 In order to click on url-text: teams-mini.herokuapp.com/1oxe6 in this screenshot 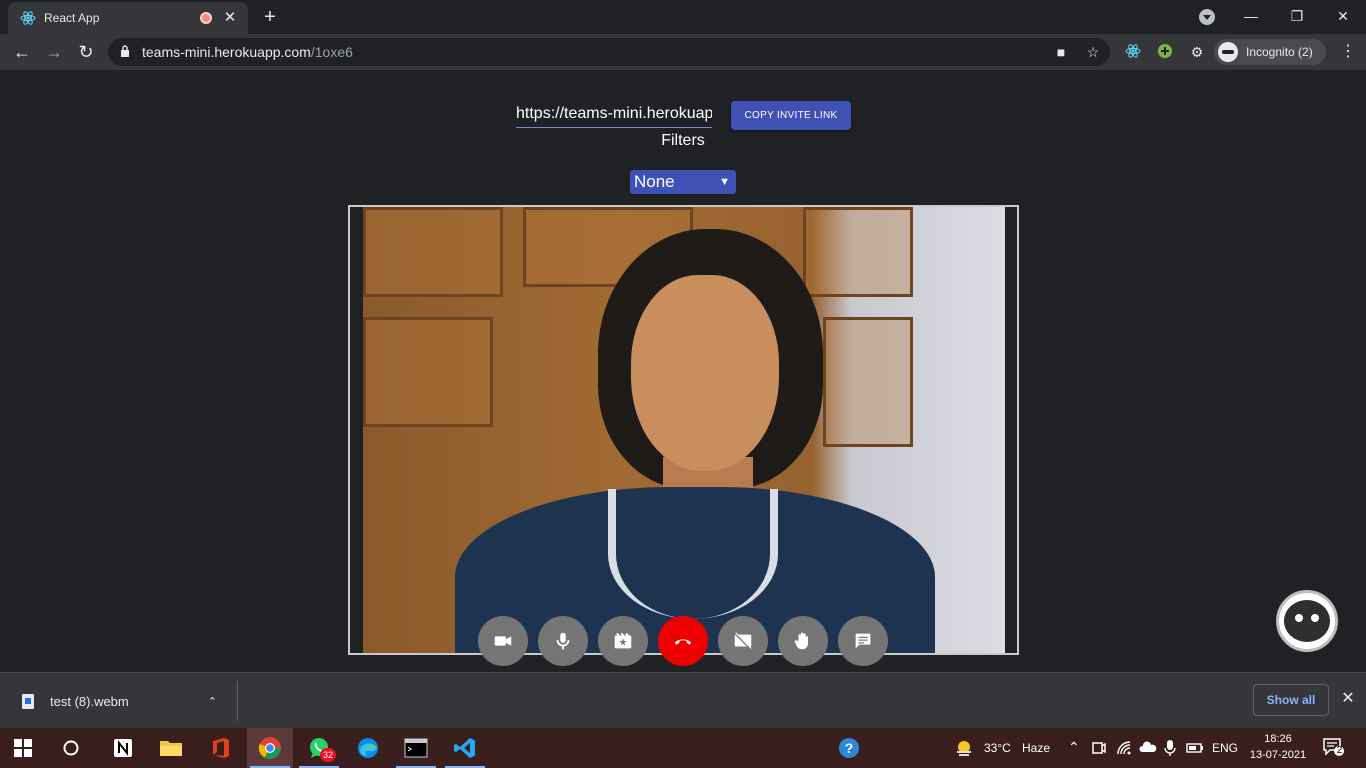, I will do `click(247, 52)`.